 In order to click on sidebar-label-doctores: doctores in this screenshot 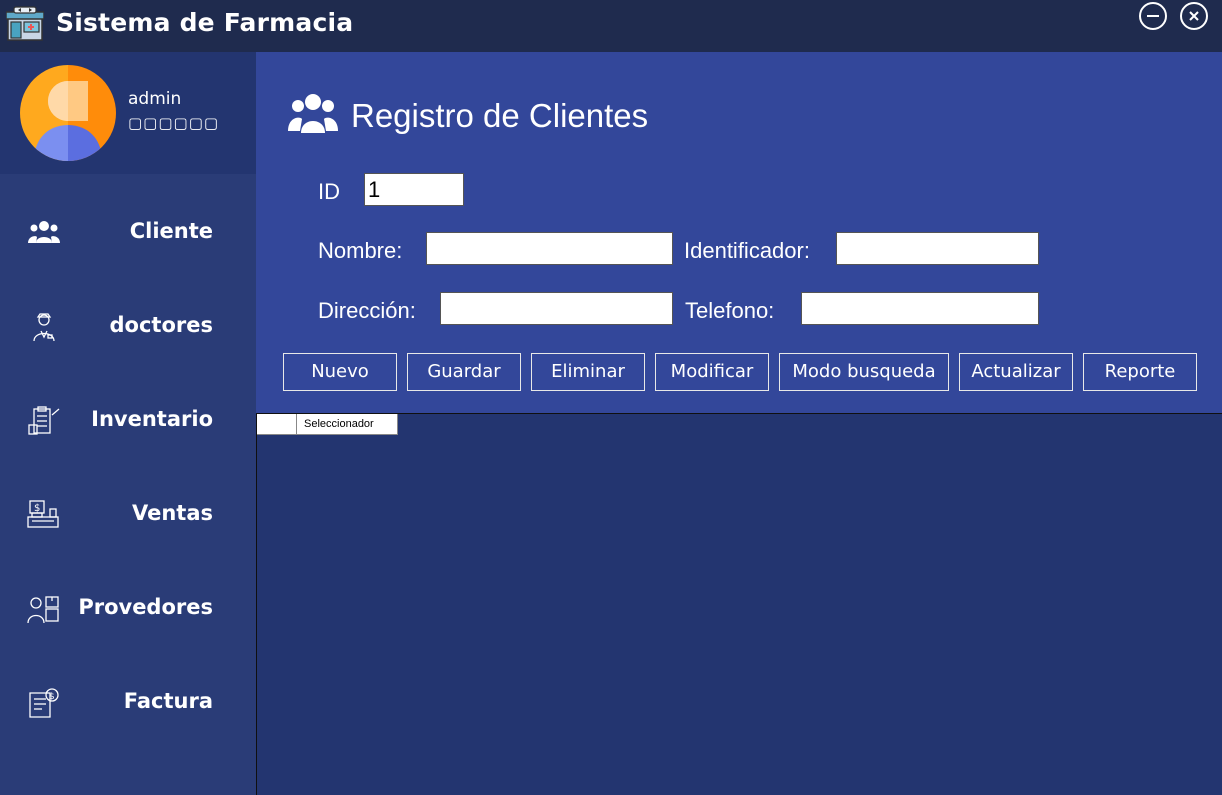, I will do `click(161, 325)`.